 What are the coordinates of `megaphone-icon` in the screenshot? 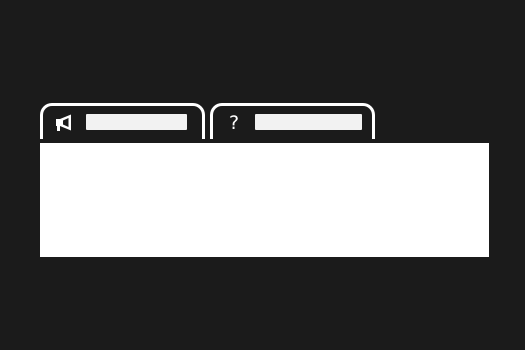 It's located at (64, 123).